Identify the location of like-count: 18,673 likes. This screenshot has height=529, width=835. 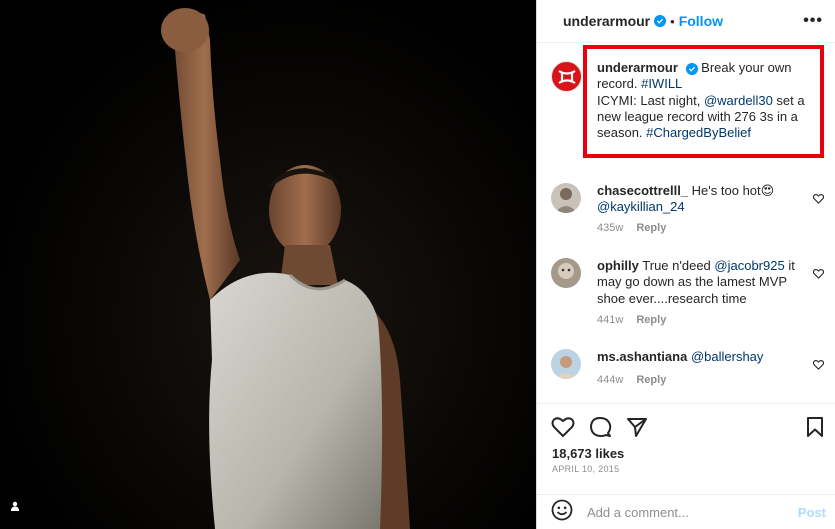
(588, 453).